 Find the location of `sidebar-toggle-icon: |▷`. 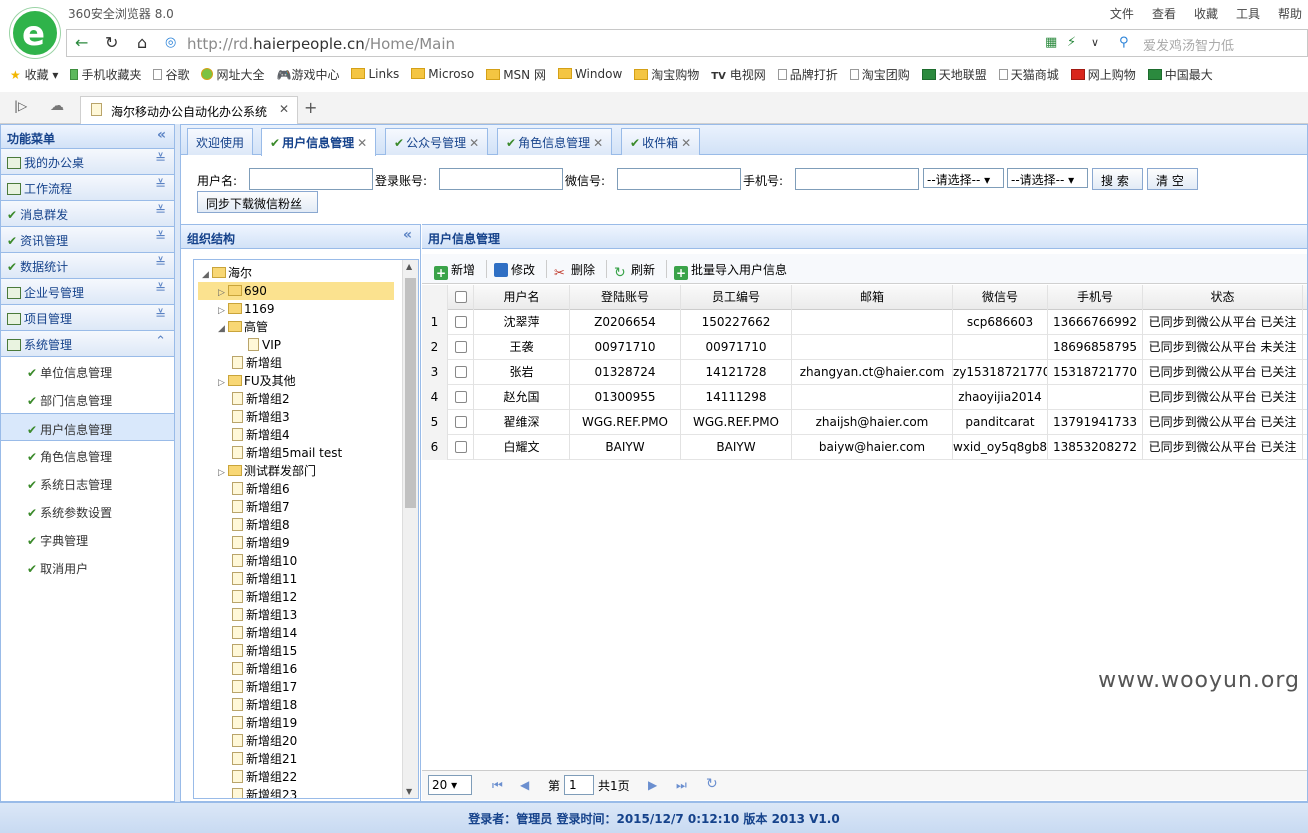

sidebar-toggle-icon: |▷ is located at coordinates (20, 106).